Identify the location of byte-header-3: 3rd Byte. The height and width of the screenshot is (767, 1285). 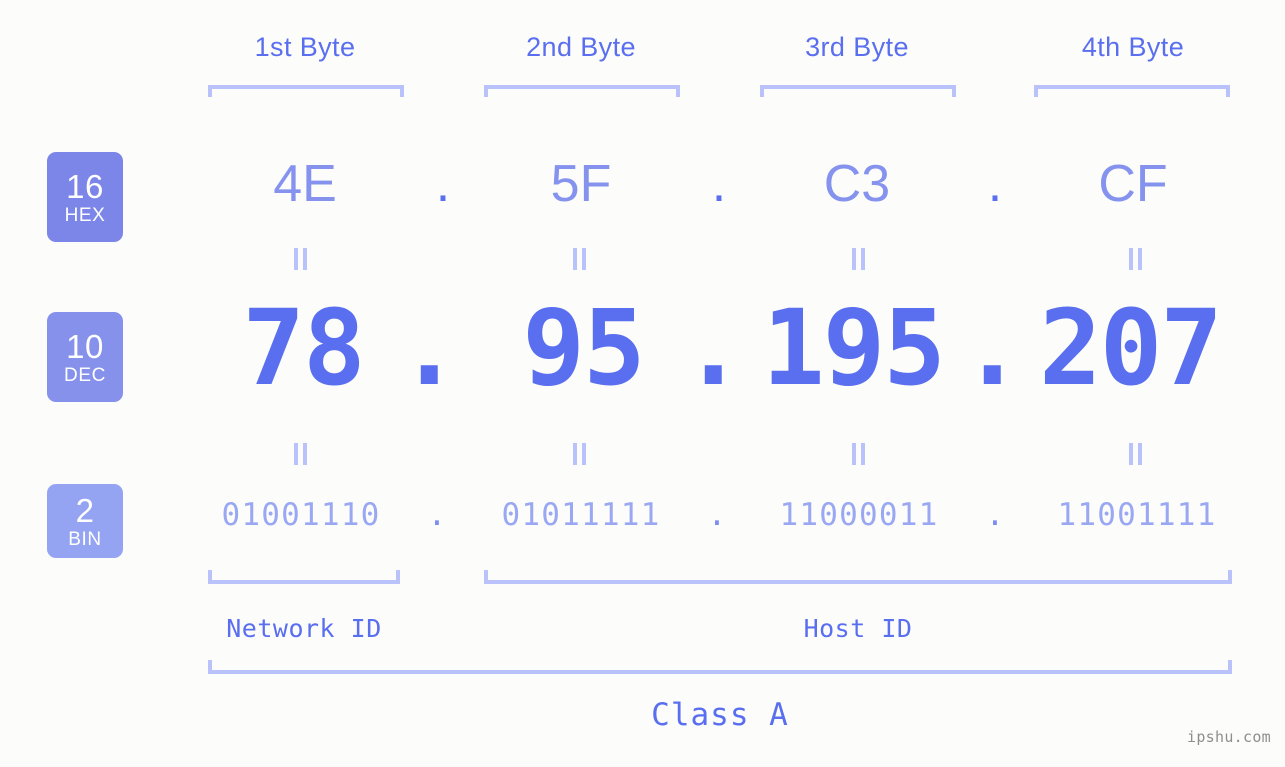
(857, 47).